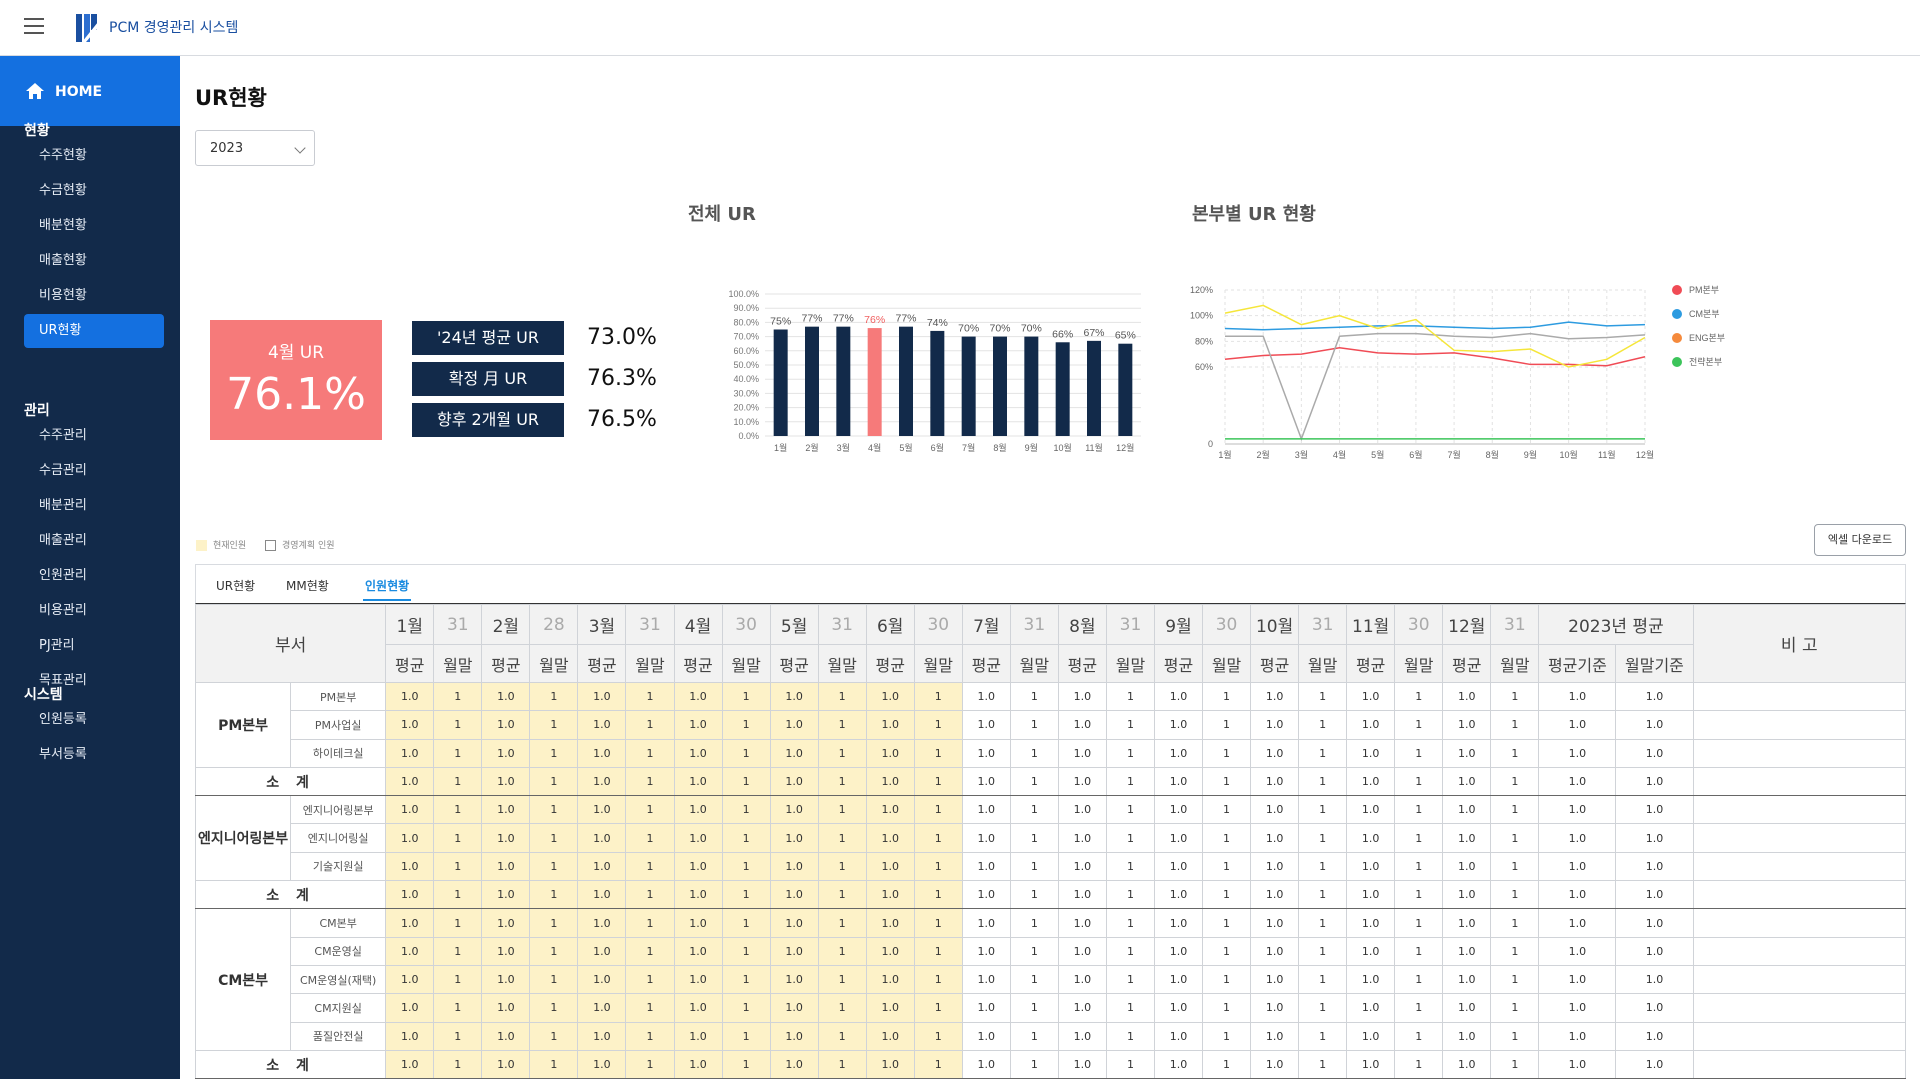 The width and height of the screenshot is (1920, 1079). Describe the element at coordinates (94, 296) in the screenshot. I see `sidebar-item: 비용현황` at that location.